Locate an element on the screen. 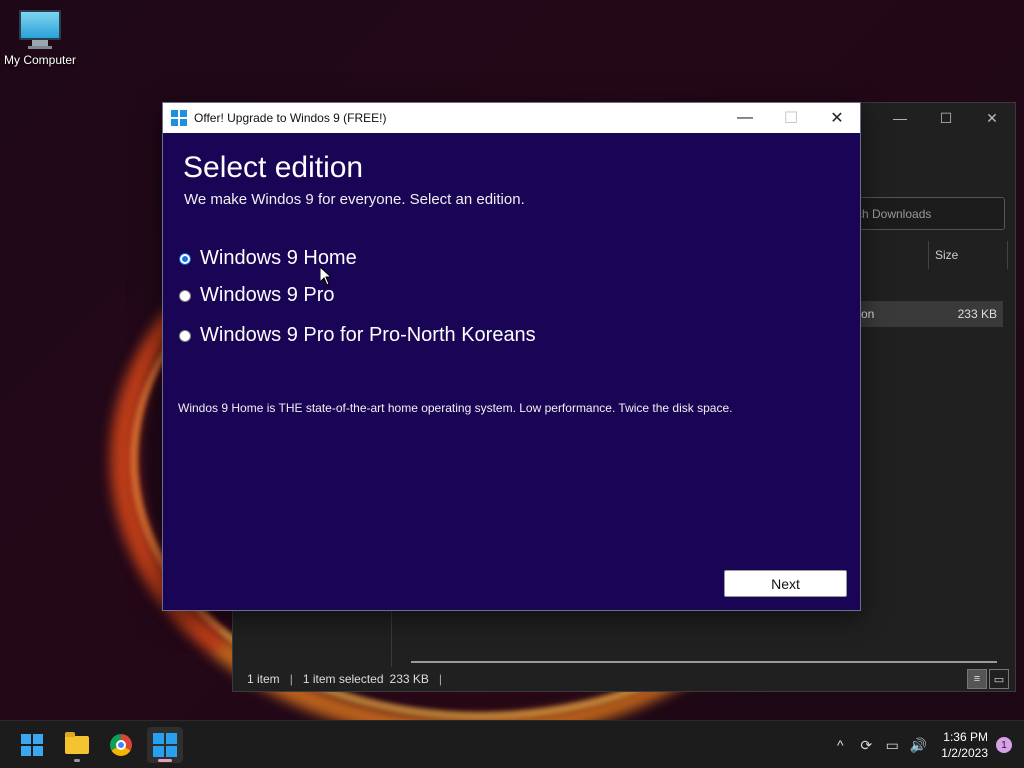 This screenshot has width=1024, height=768. desktop-icon-my-computer: My Computer is located at coordinates (40, 38).